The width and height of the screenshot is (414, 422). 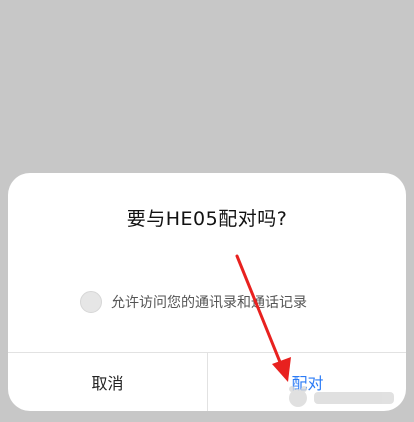 I want to click on contacts-permission-option: 允许访问您的通讯录和通话记录, so click(x=193, y=302).